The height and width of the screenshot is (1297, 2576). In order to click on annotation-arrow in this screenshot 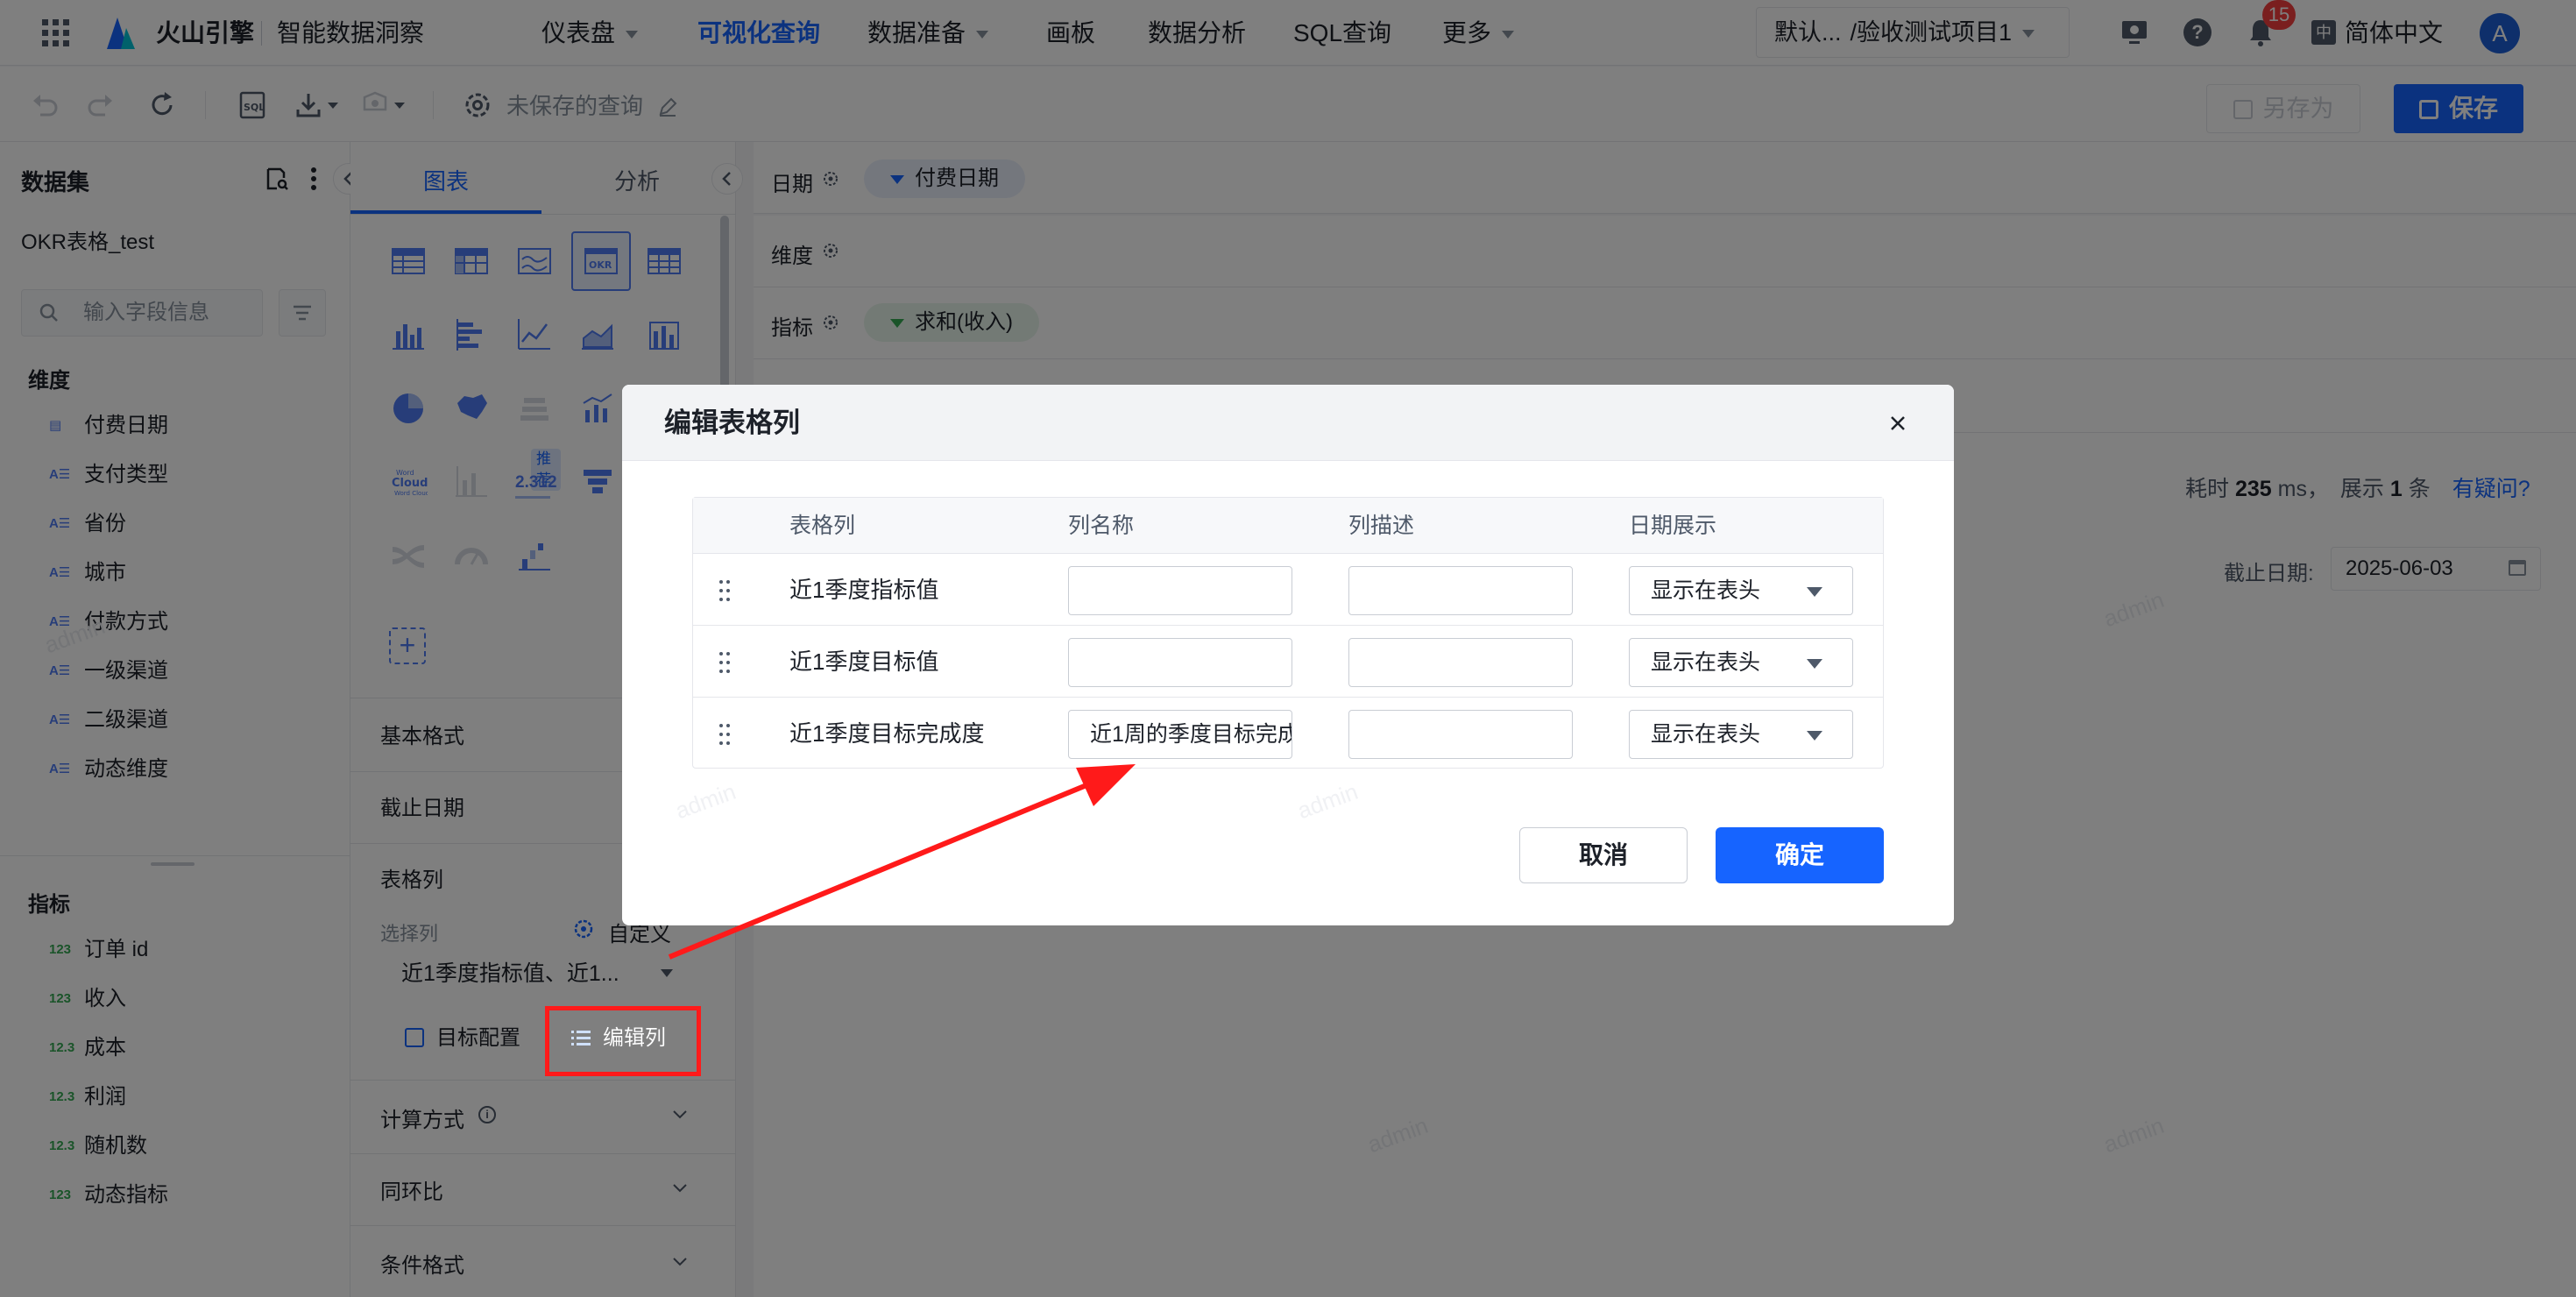, I will do `click(902, 862)`.